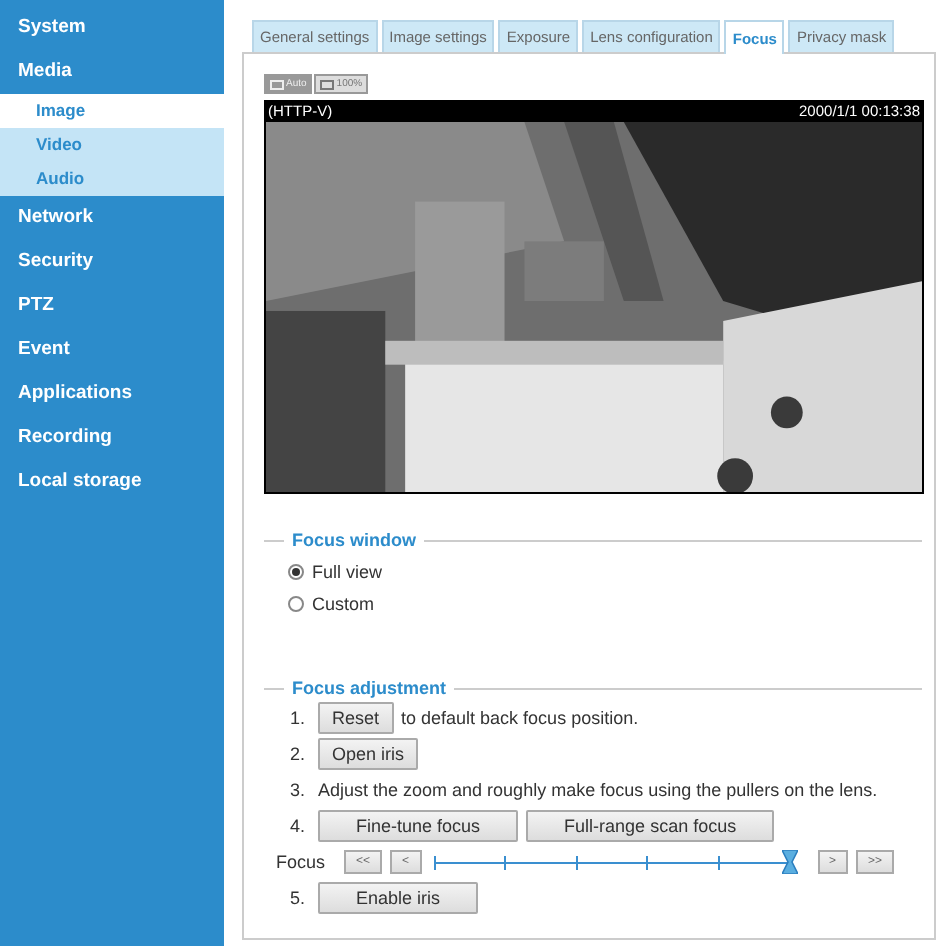 This screenshot has width=942, height=946. I want to click on sidebar-item: Recording, so click(112, 438).